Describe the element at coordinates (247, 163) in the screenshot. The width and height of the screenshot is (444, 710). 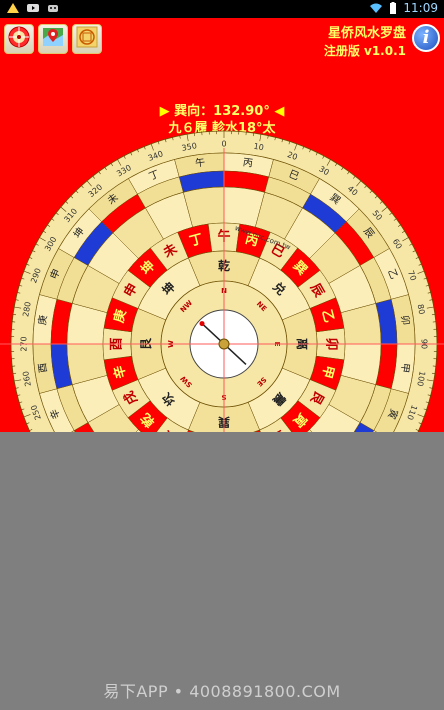
I see `mountain-outer-label: 丙` at that location.